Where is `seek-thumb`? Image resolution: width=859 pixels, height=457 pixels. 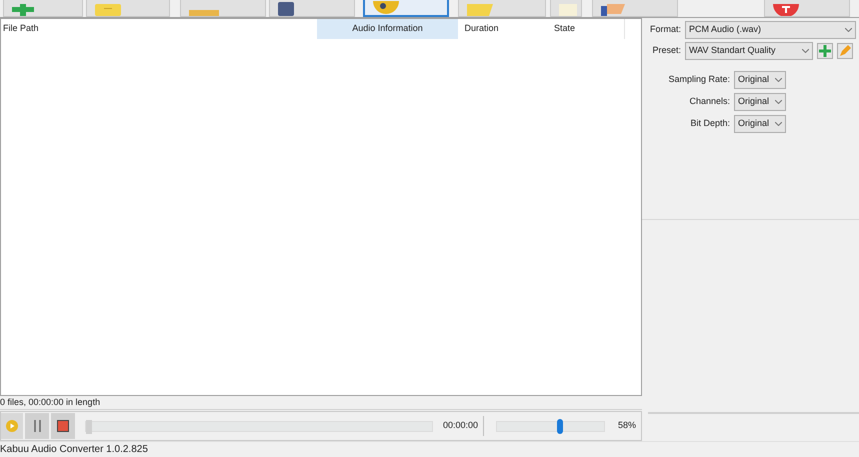
seek-thumb is located at coordinates (89, 427).